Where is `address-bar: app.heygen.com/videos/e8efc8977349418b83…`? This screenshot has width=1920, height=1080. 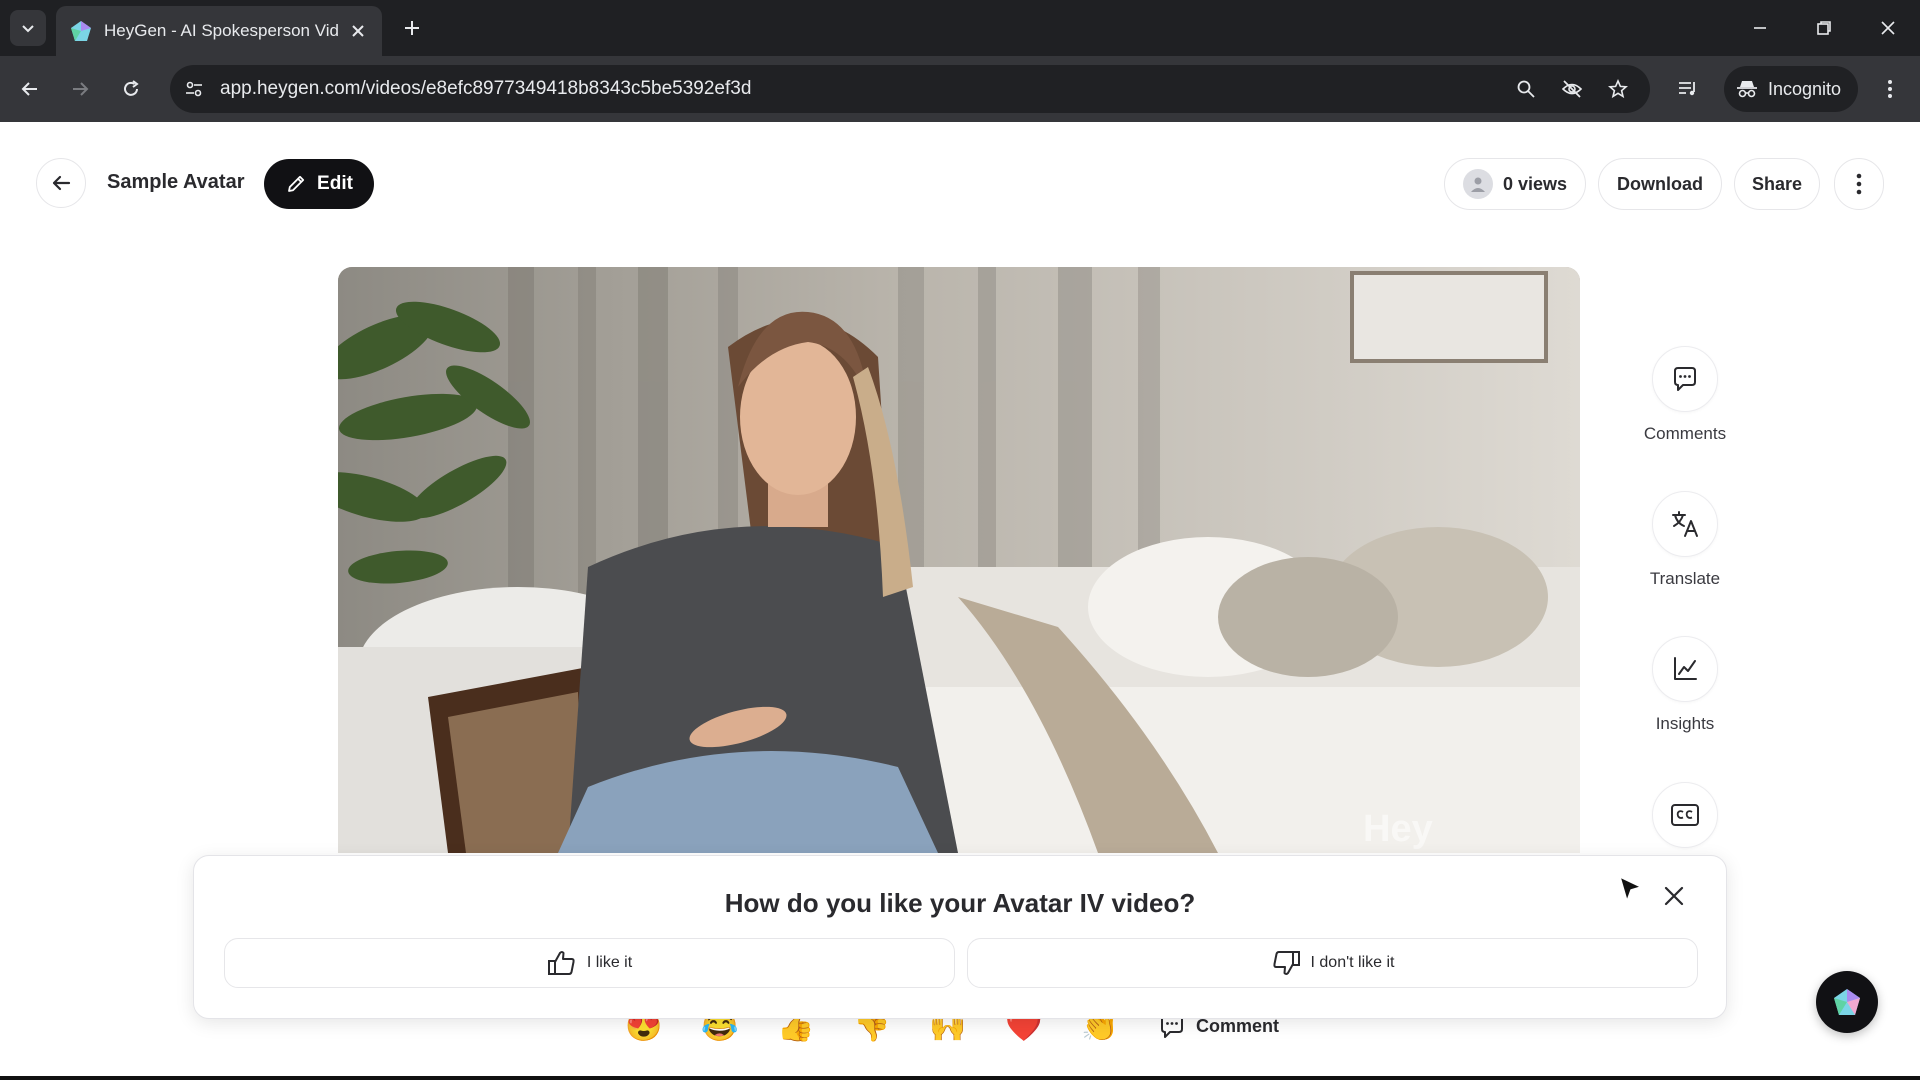
address-bar: app.heygen.com/videos/e8efc8977349418b83… is located at coordinates (910, 89).